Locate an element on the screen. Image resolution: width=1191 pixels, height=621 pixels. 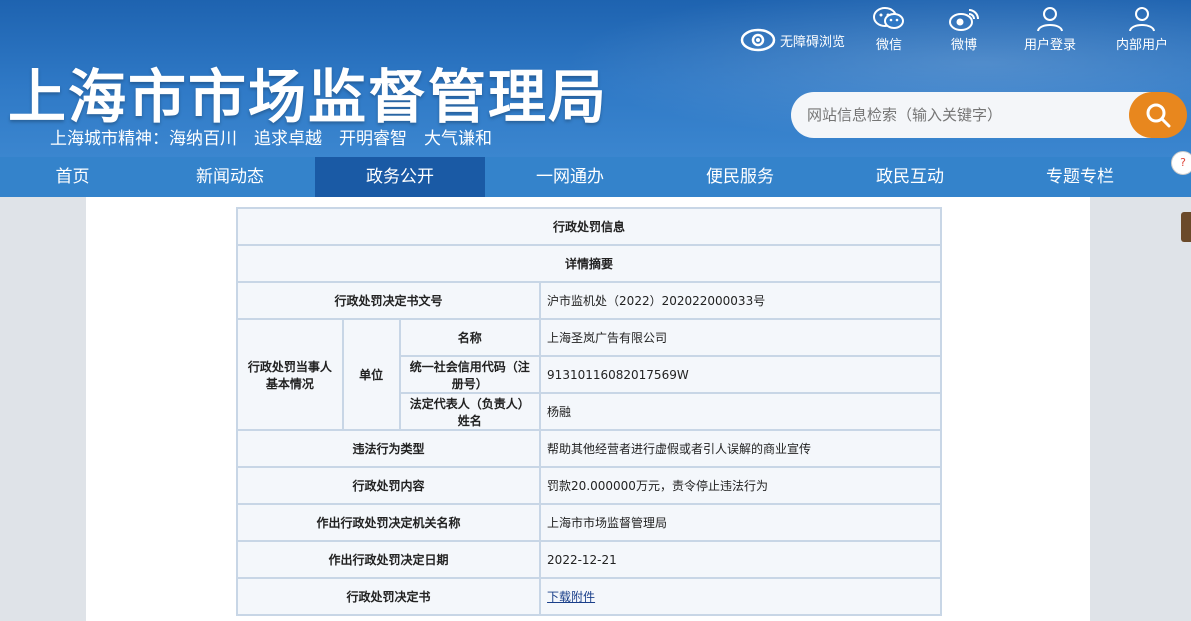
credit-label: 统一社会信用代码（注册号） is located at coordinates (470, 374).